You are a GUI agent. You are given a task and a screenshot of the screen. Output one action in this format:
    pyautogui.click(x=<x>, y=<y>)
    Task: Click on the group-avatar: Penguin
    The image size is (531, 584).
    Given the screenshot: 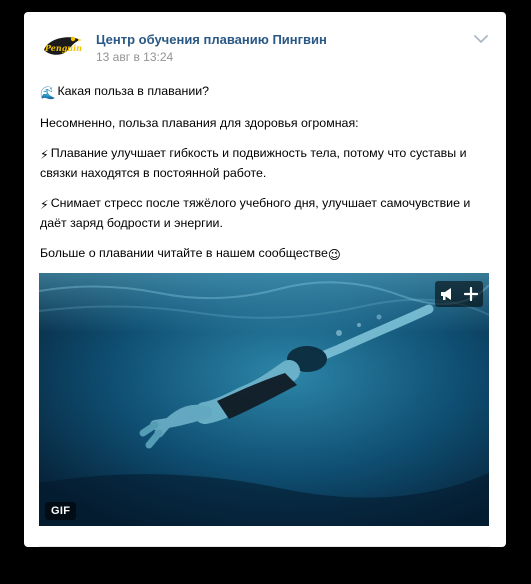 What is the action you would take?
    pyautogui.click(x=61, y=45)
    